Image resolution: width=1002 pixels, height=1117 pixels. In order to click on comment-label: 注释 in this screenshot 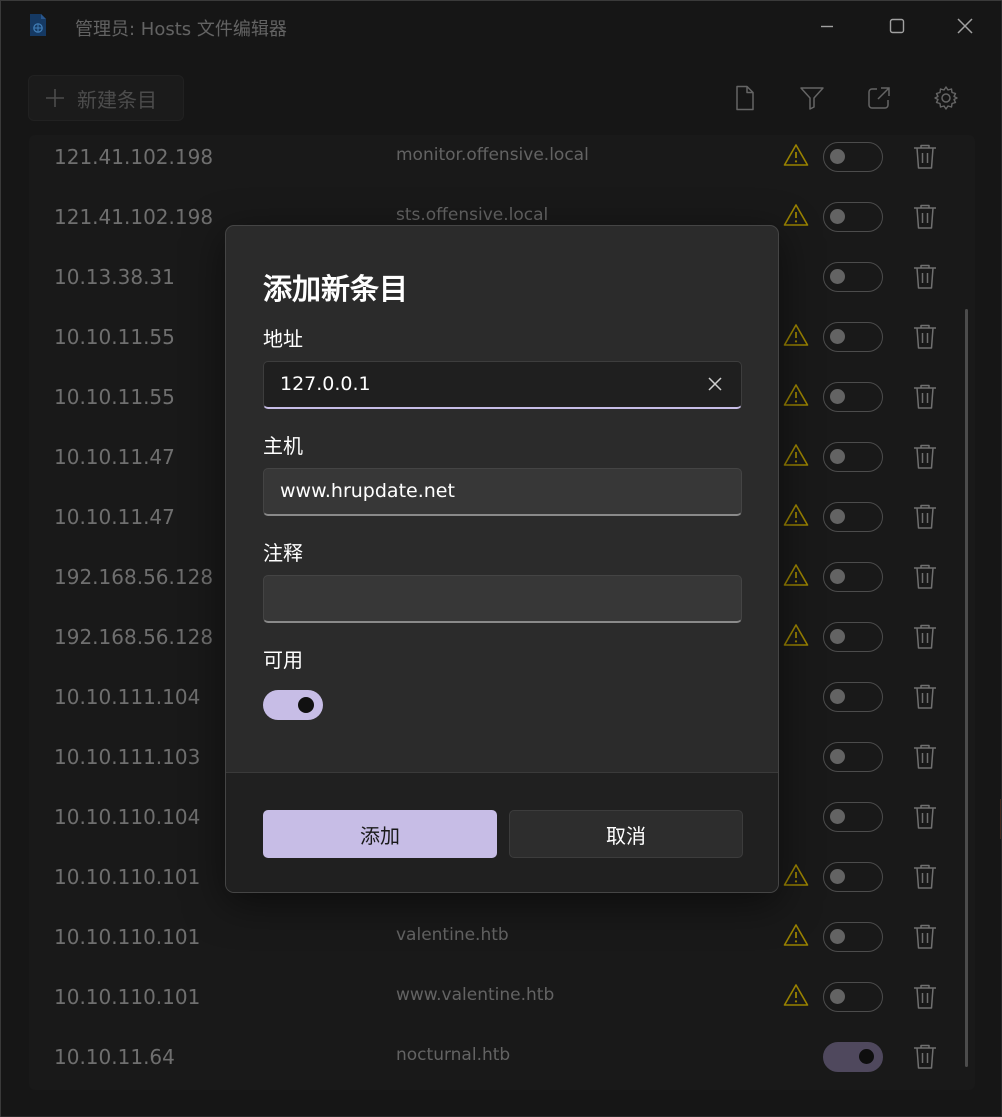, I will do `click(283, 553)`.